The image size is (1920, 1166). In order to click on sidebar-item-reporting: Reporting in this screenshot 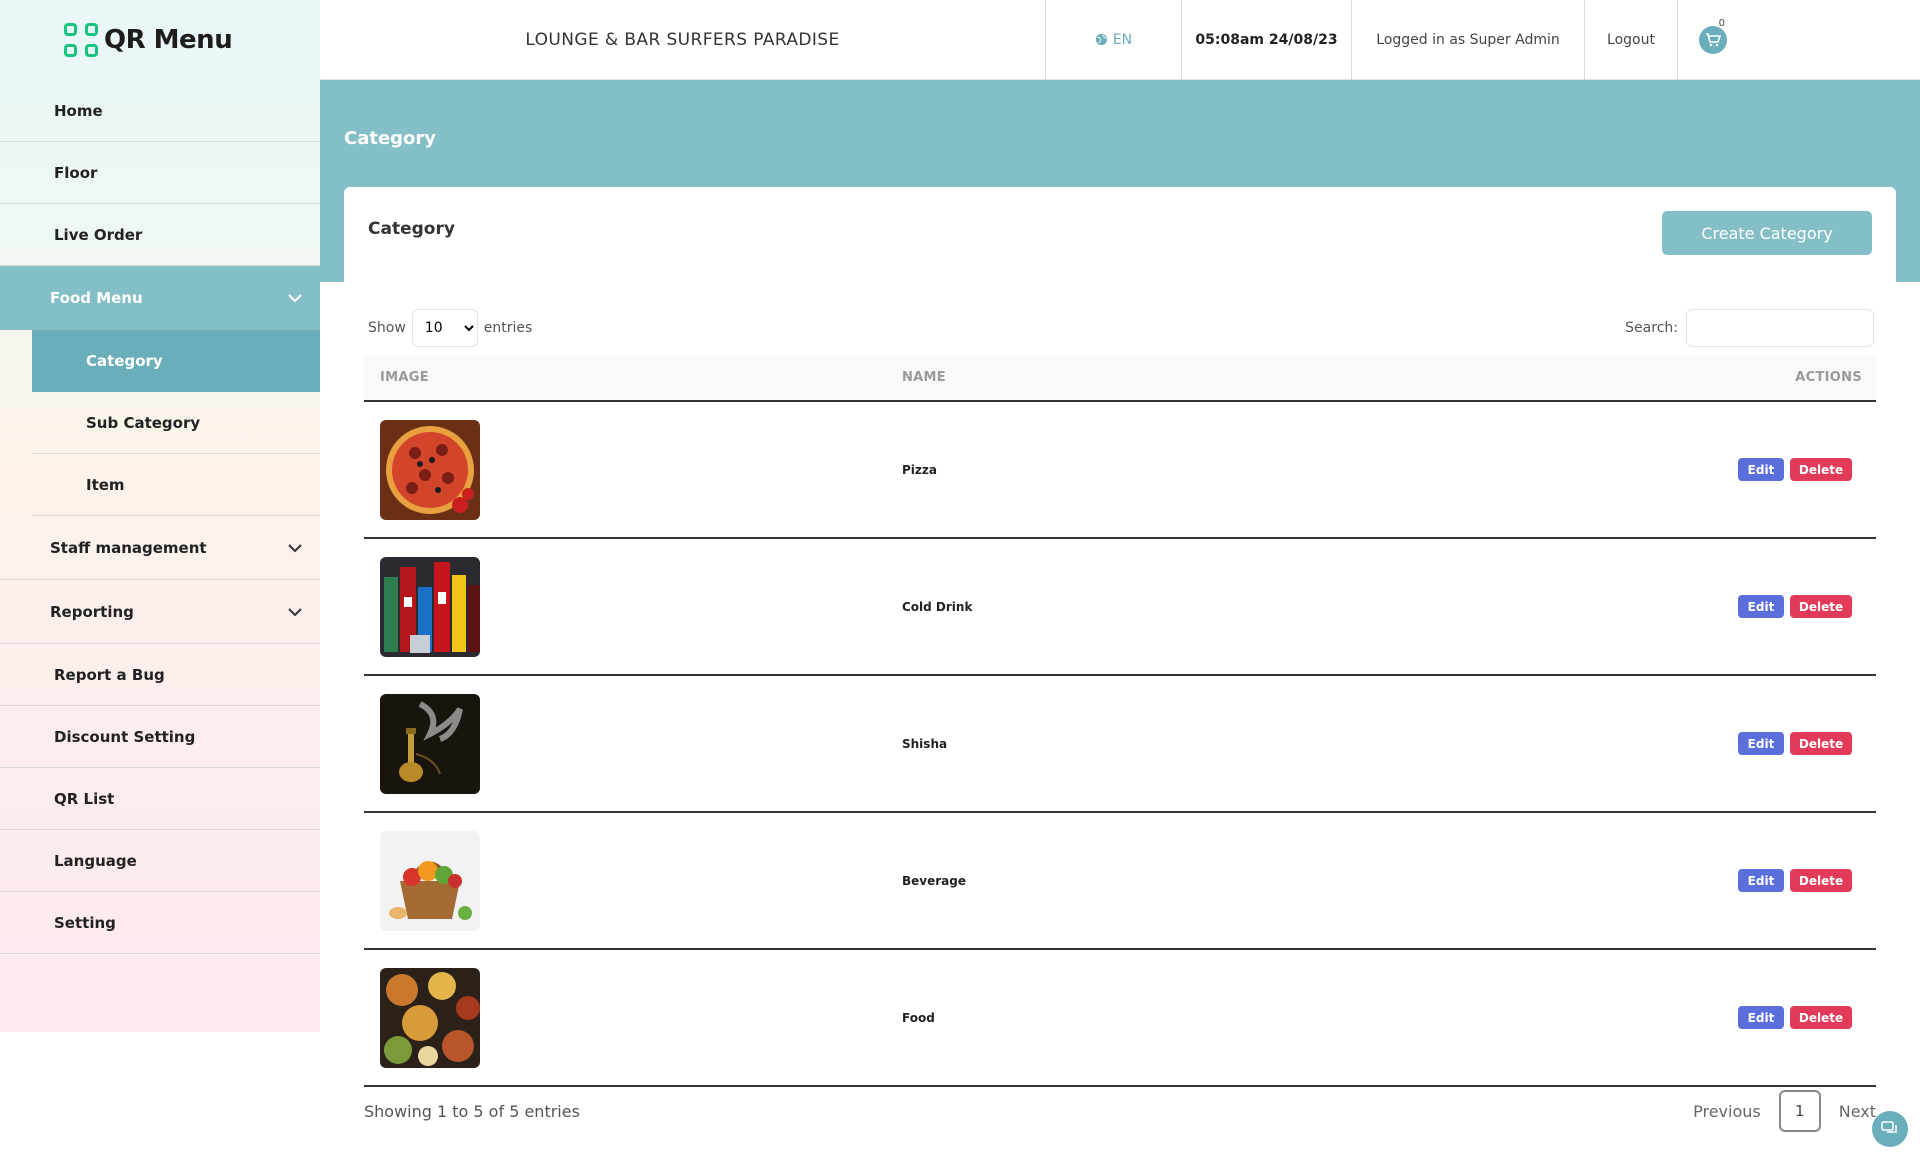, I will do `click(160, 612)`.